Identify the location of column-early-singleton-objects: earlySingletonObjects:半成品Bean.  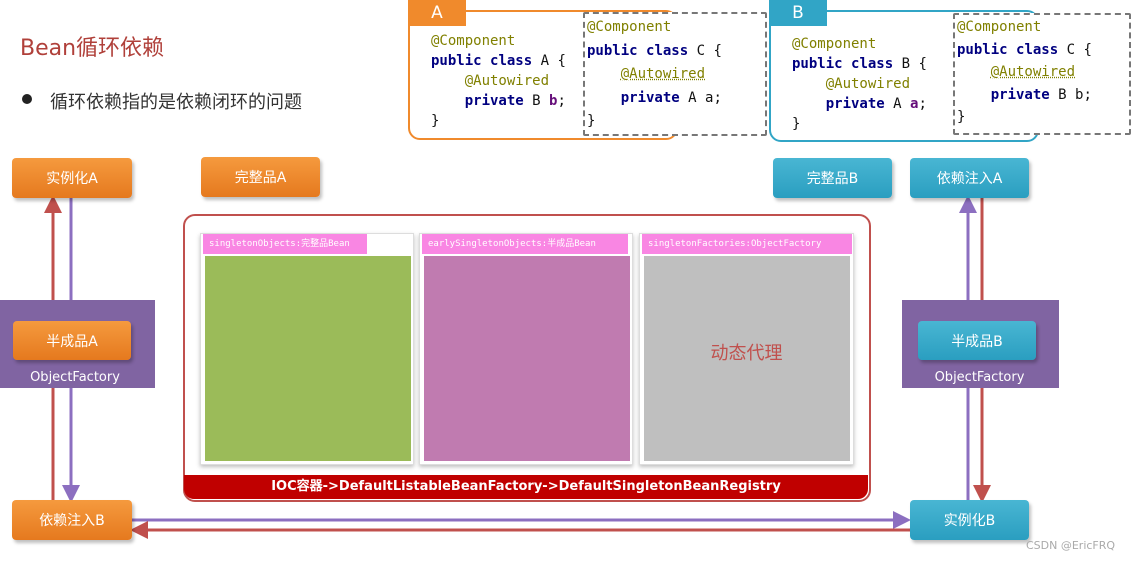
(526, 349).